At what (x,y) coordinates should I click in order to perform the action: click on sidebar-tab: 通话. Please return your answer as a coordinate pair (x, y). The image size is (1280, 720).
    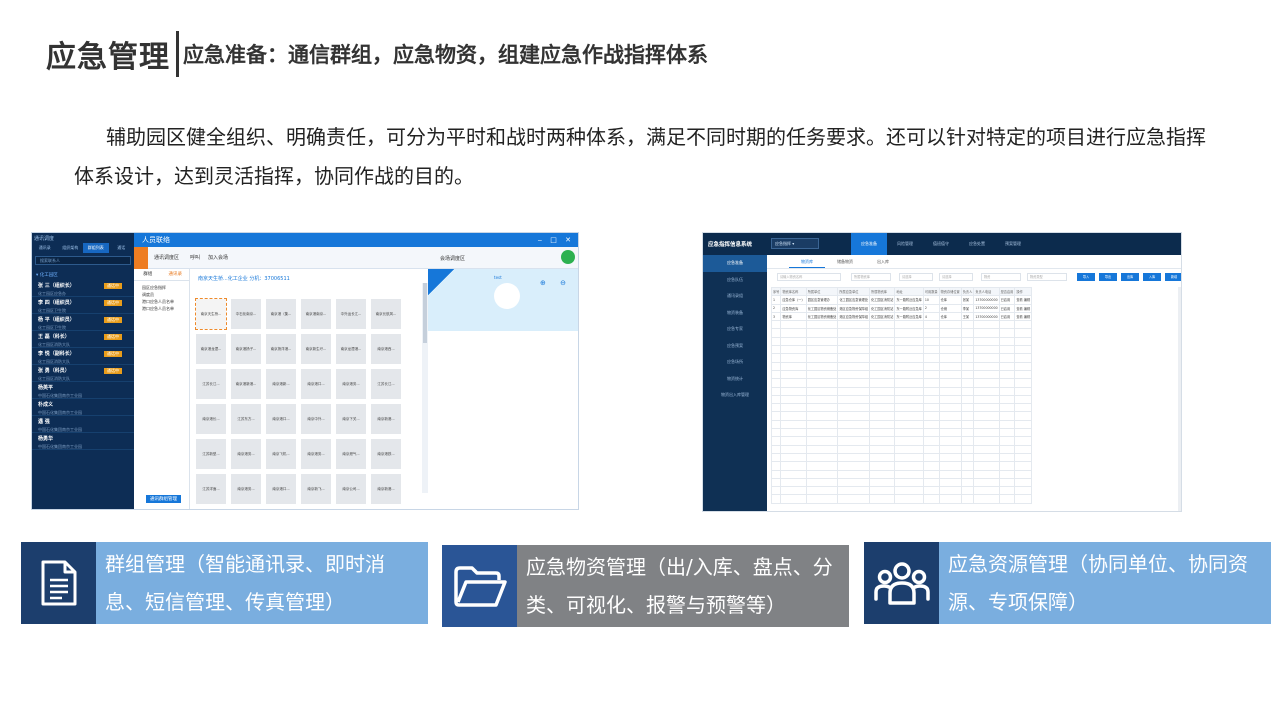
    Looking at the image, I should click on (122, 248).